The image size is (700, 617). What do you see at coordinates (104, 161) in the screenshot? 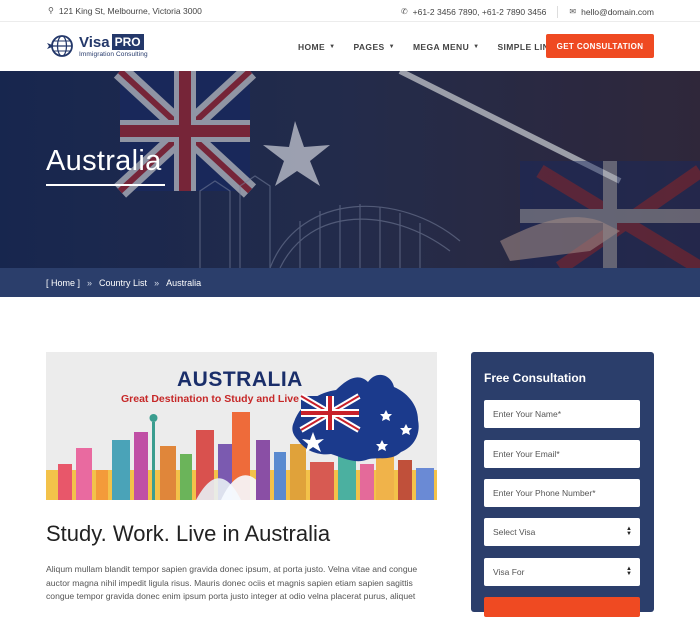
I see `page-title: Australia` at bounding box center [104, 161].